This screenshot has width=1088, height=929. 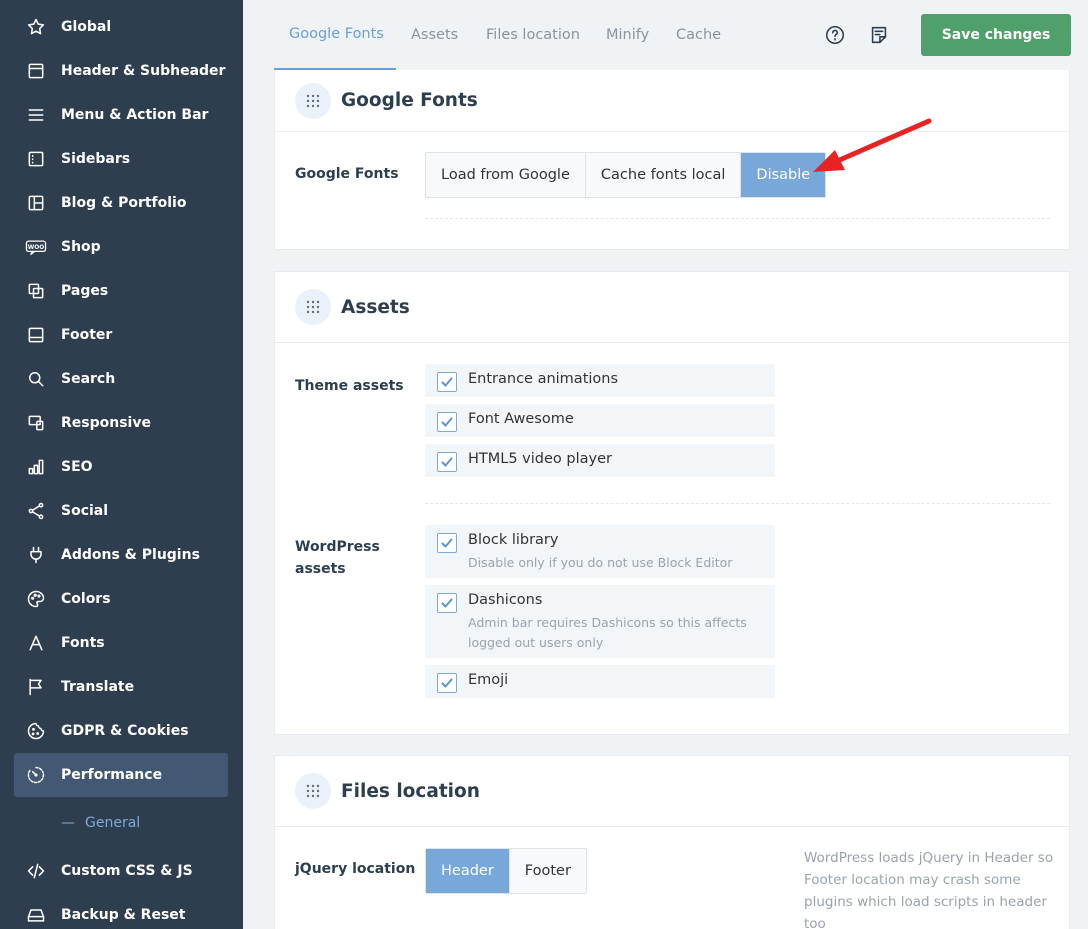 I want to click on option-load-from-google: Load from Google, so click(x=506, y=175).